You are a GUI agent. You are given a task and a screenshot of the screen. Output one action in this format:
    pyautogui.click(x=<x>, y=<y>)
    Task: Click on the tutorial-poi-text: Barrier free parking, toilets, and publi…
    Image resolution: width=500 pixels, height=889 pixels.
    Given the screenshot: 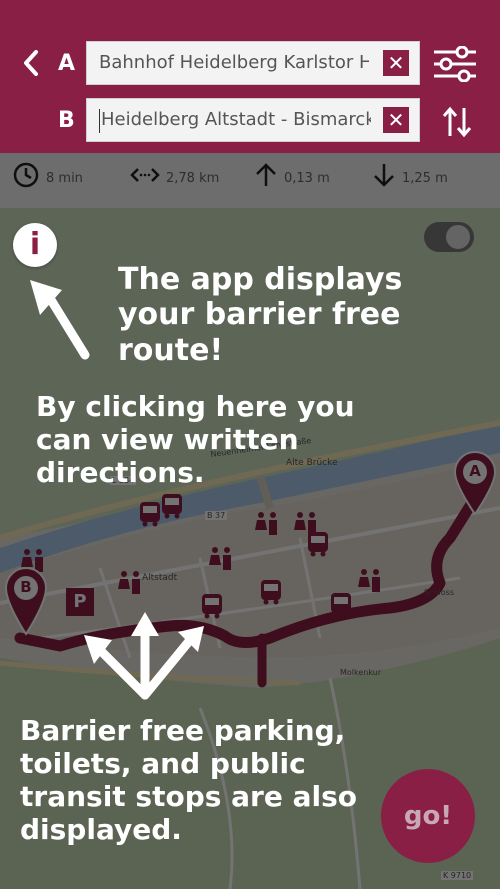 What is the action you would take?
    pyautogui.click(x=188, y=780)
    